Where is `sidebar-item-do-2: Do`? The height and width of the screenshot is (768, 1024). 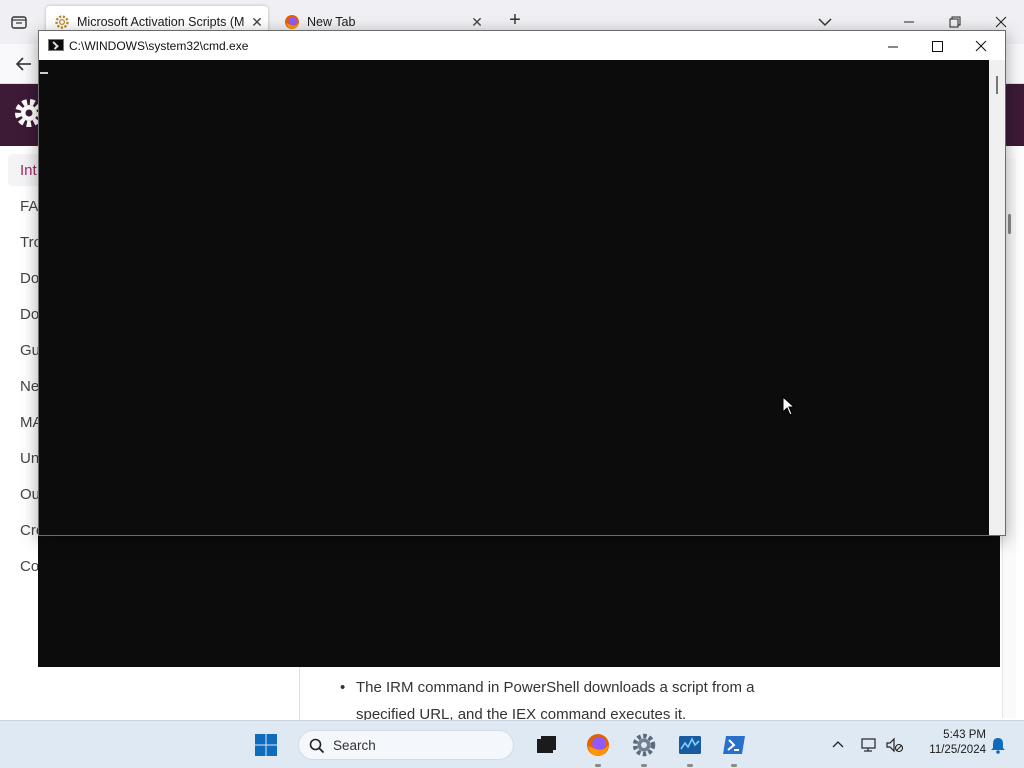
sidebar-item-do-2: Do is located at coordinates (29, 314).